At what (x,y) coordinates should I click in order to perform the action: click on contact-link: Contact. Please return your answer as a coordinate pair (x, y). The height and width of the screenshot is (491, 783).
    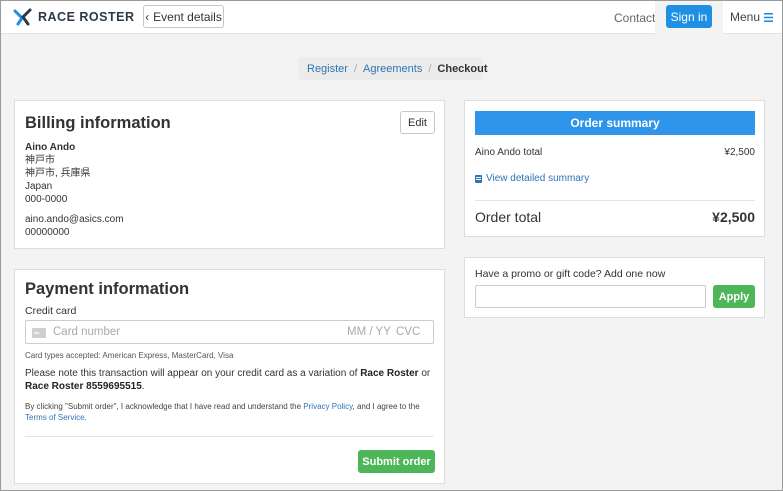
    Looking at the image, I should click on (634, 18).